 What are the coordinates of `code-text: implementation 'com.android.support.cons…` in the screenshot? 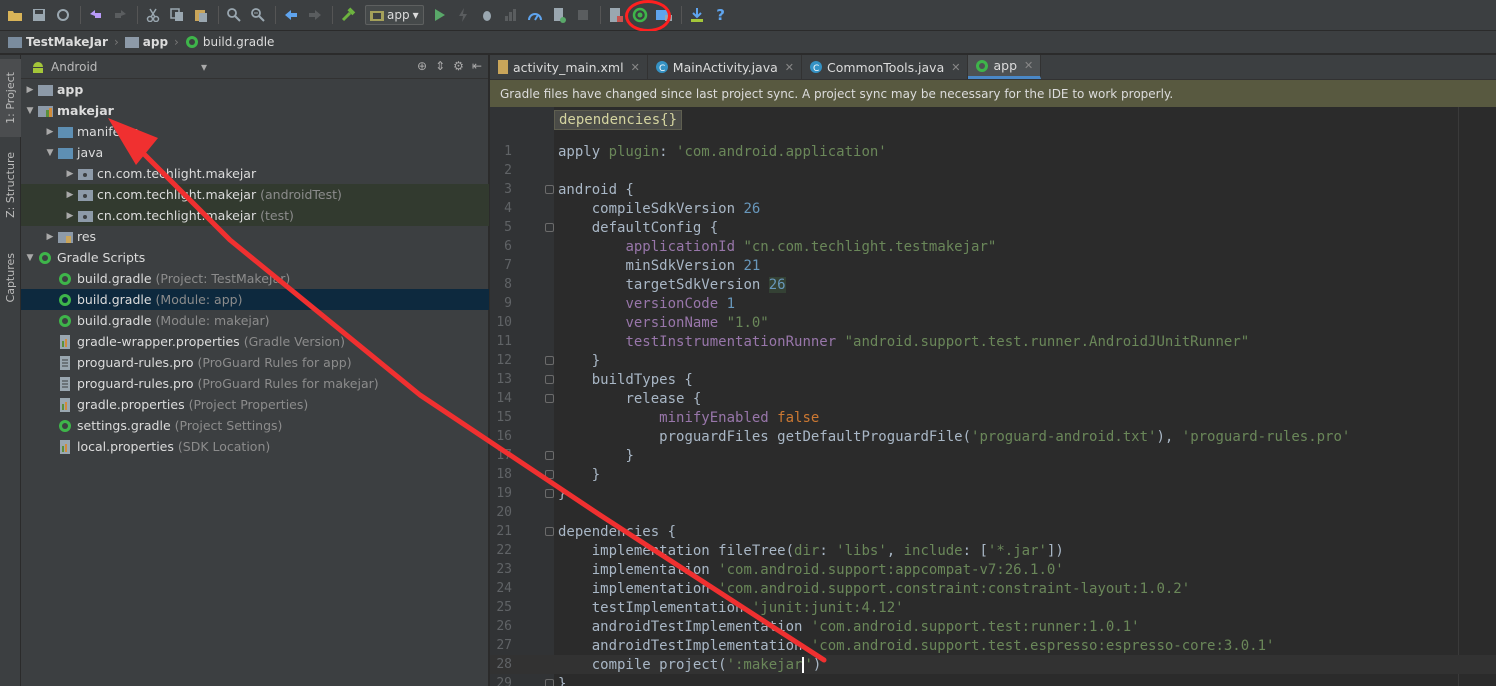 It's located at (891, 588).